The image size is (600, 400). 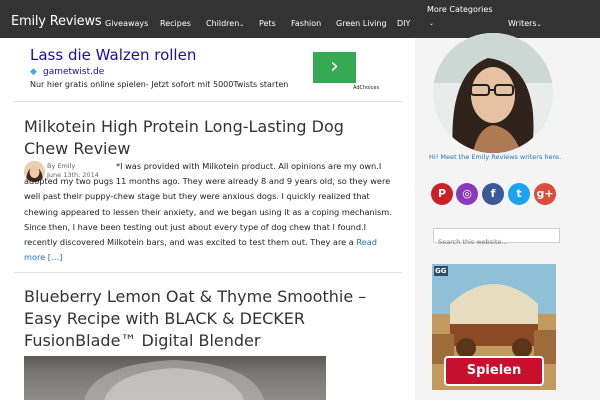 I want to click on instagram-icon: ◎, so click(x=467, y=194).